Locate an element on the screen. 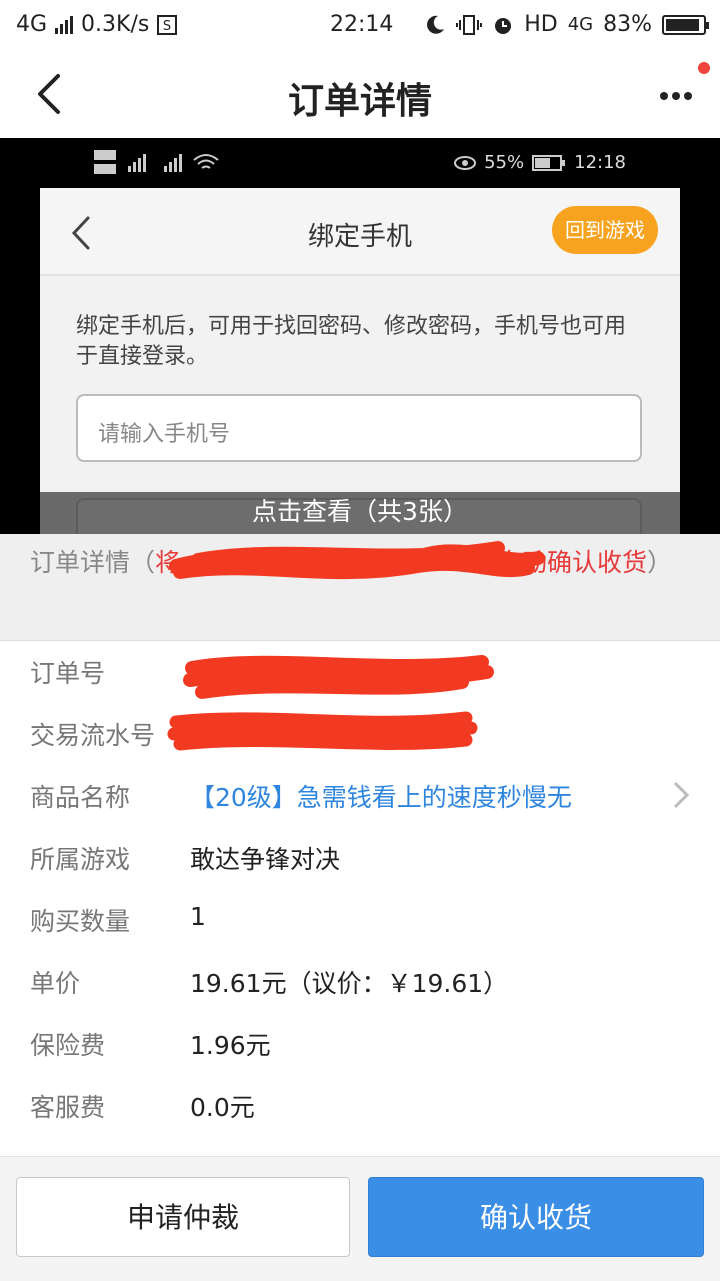 The image size is (720, 1281). notification-dot is located at coordinates (704, 68).